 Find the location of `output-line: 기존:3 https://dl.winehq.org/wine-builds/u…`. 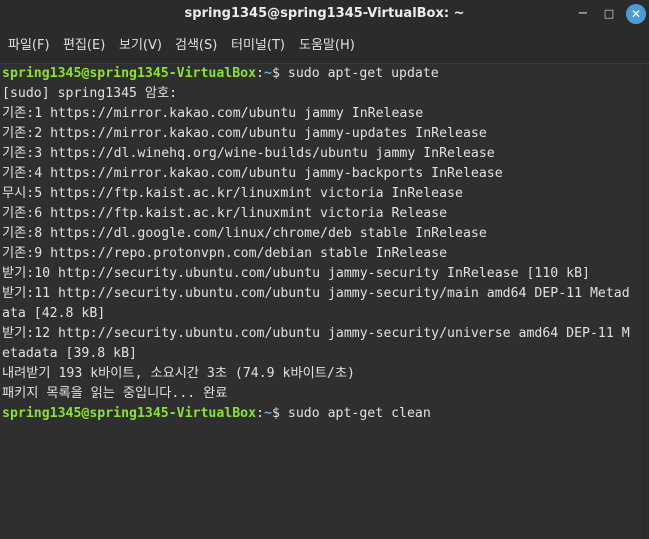

output-line: 기존:3 https://dl.winehq.org/wine-builds/u… is located at coordinates (248, 153).